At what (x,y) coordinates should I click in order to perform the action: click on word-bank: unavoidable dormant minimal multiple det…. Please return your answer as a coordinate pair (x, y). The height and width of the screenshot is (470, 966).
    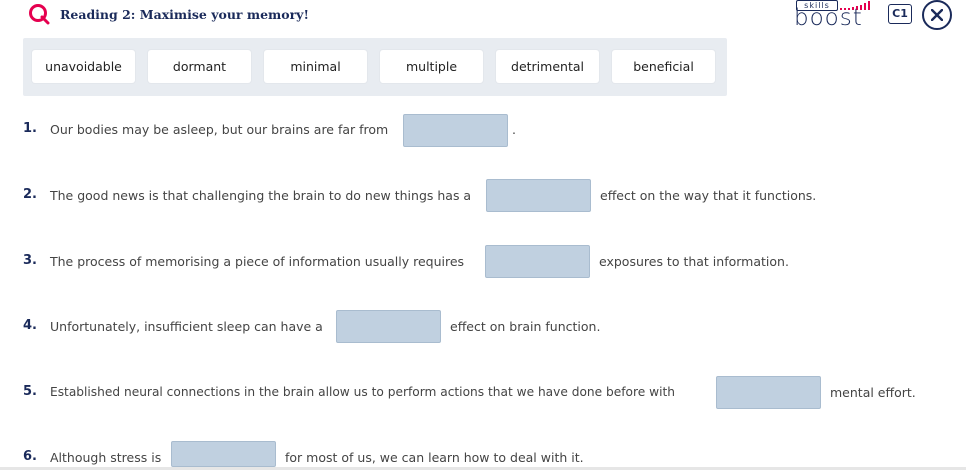
    Looking at the image, I should click on (375, 67).